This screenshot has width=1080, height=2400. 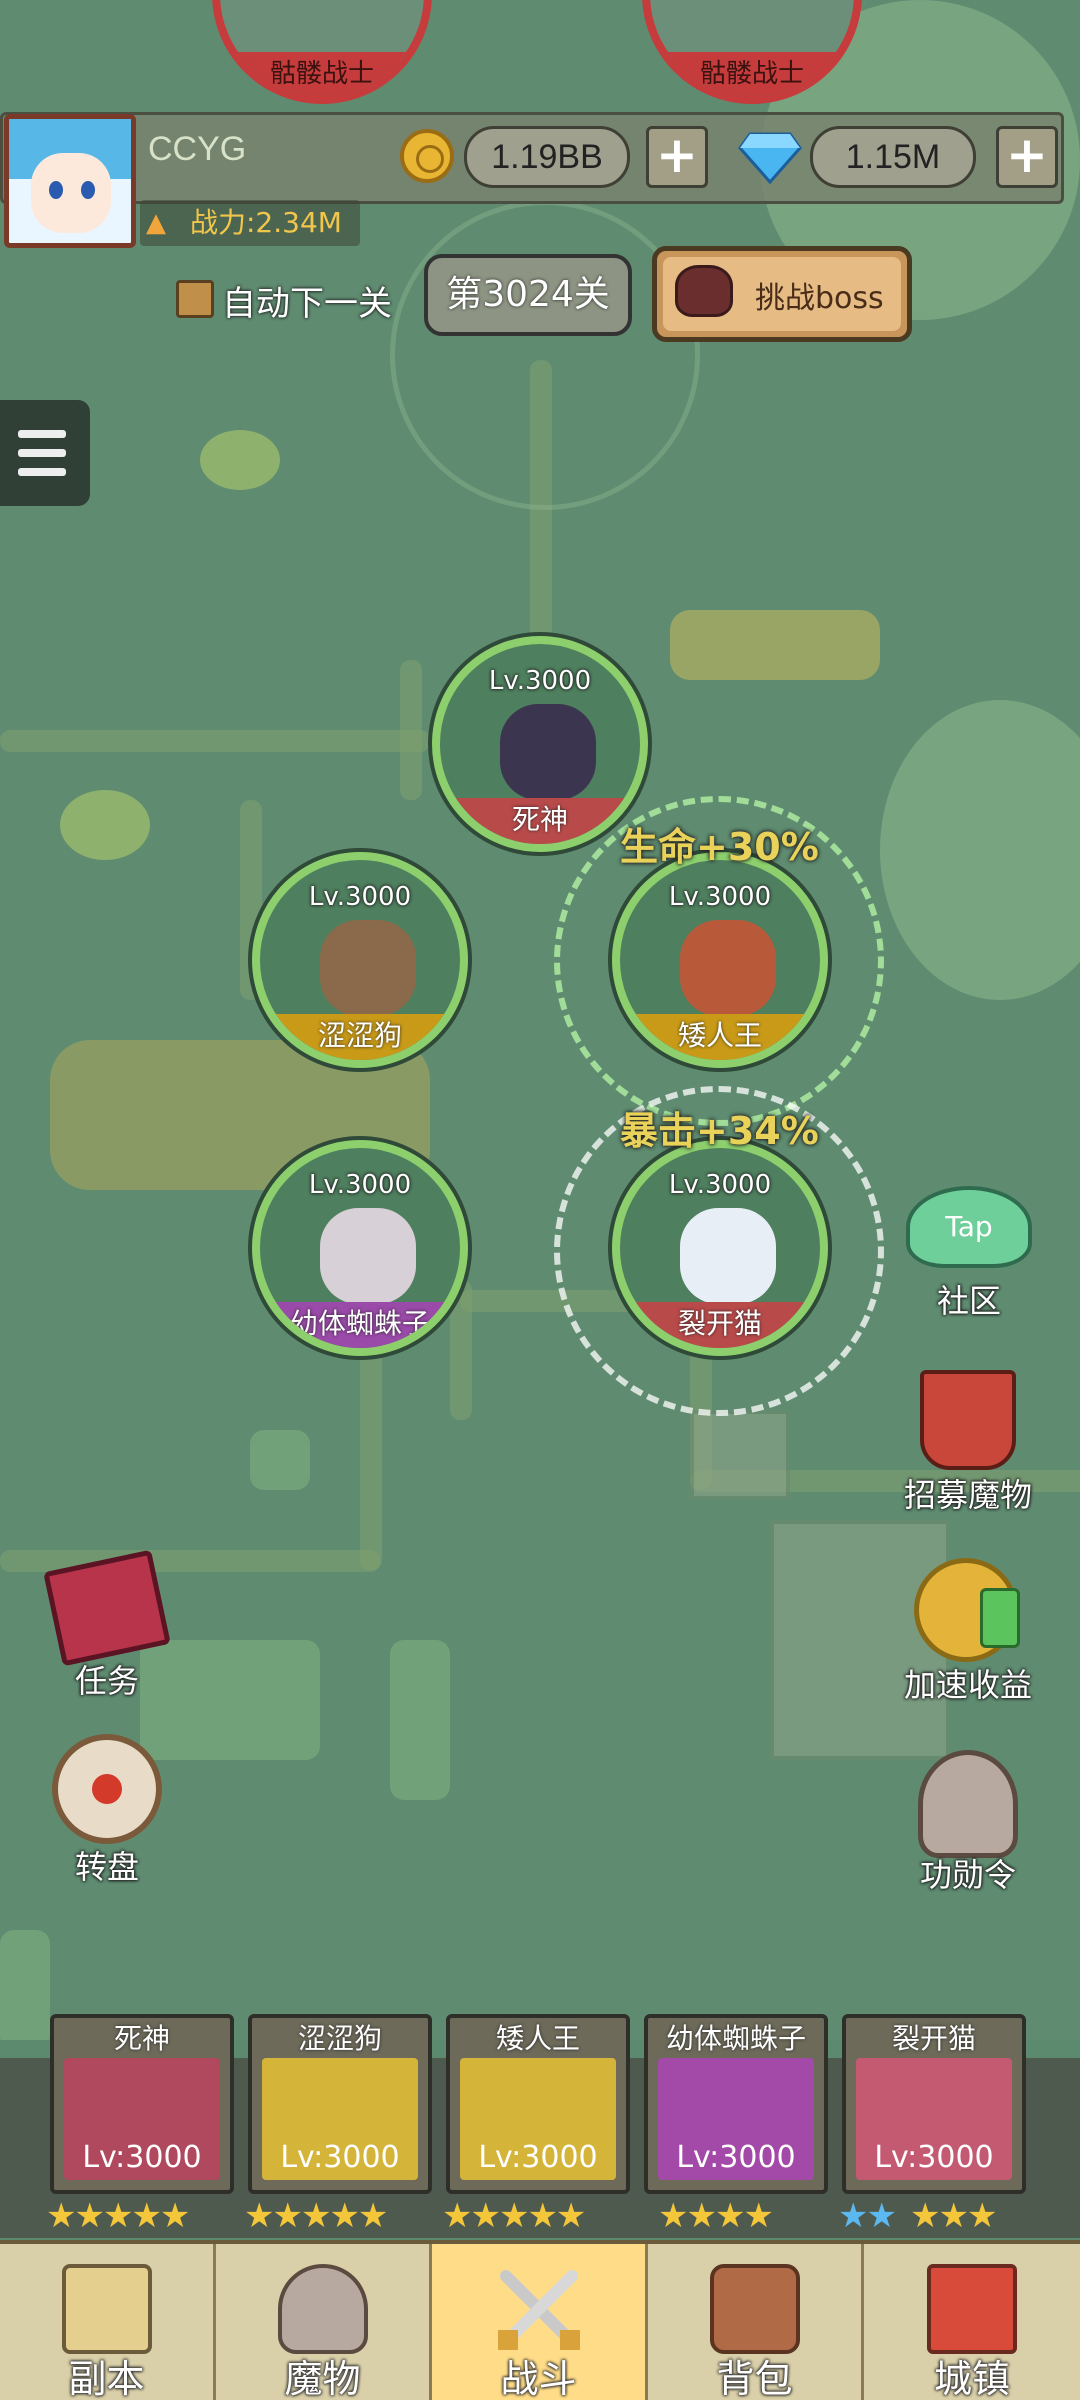 I want to click on add-gems-button: +, so click(x=1027, y=157).